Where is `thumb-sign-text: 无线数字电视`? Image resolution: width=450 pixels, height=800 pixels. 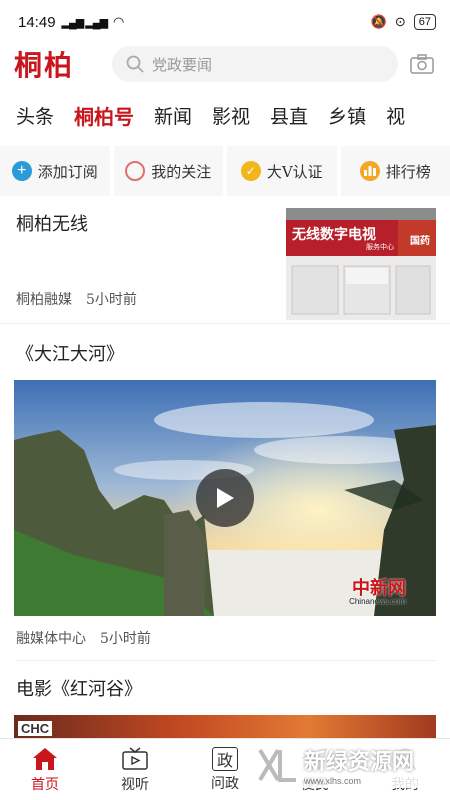 thumb-sign-text: 无线数字电视 is located at coordinates (334, 235).